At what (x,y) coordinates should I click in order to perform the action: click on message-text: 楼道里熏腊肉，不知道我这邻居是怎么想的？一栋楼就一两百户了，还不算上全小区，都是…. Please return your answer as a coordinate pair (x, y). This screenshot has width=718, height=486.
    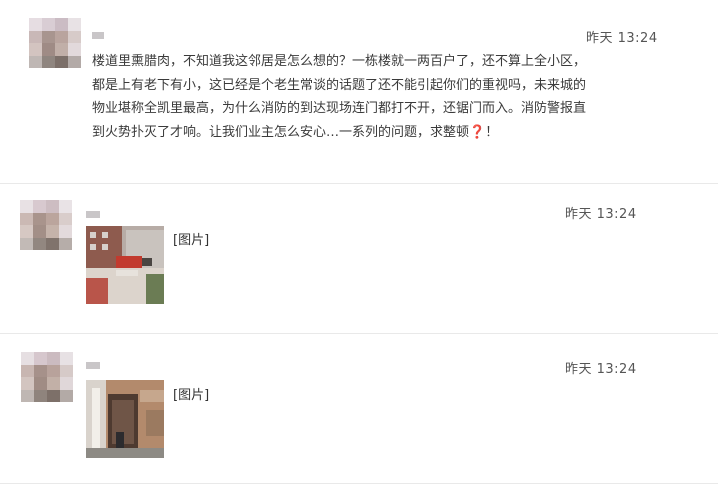
    Looking at the image, I should click on (342, 97).